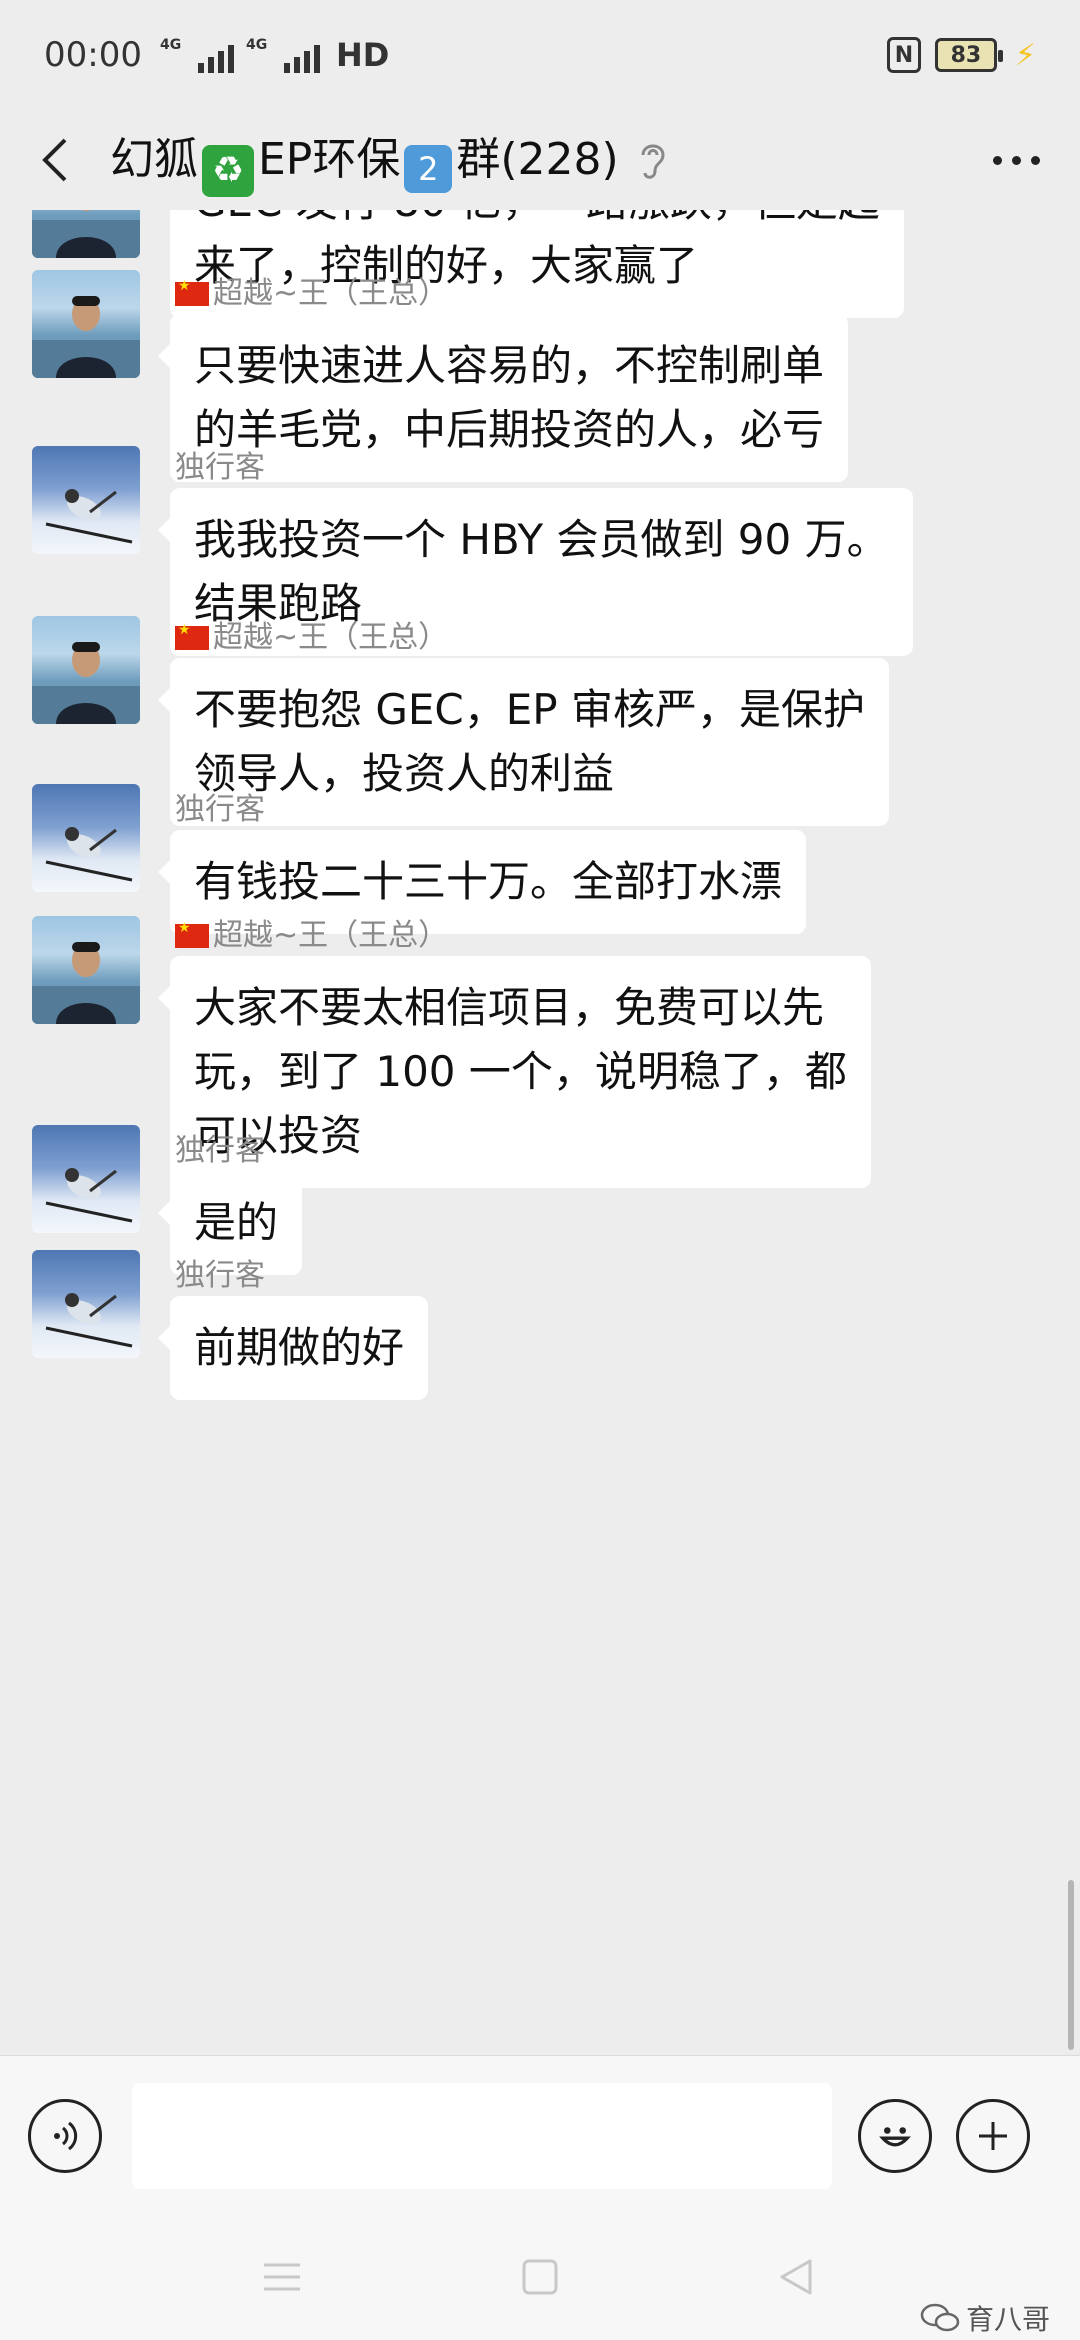  I want to click on message-bubble: 大家不要太相信项目，免费可以先 玩，到了 100 一个，说明稳了，都 可以投资, so click(514, 1072).